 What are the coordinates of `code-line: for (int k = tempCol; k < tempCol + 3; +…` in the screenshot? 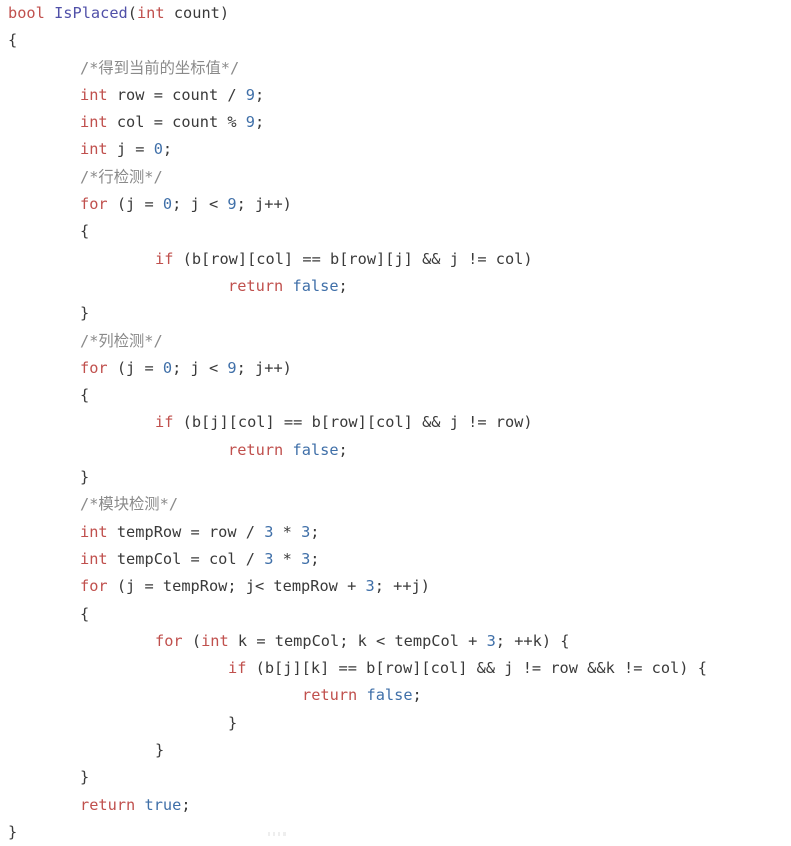 It's located at (395, 641).